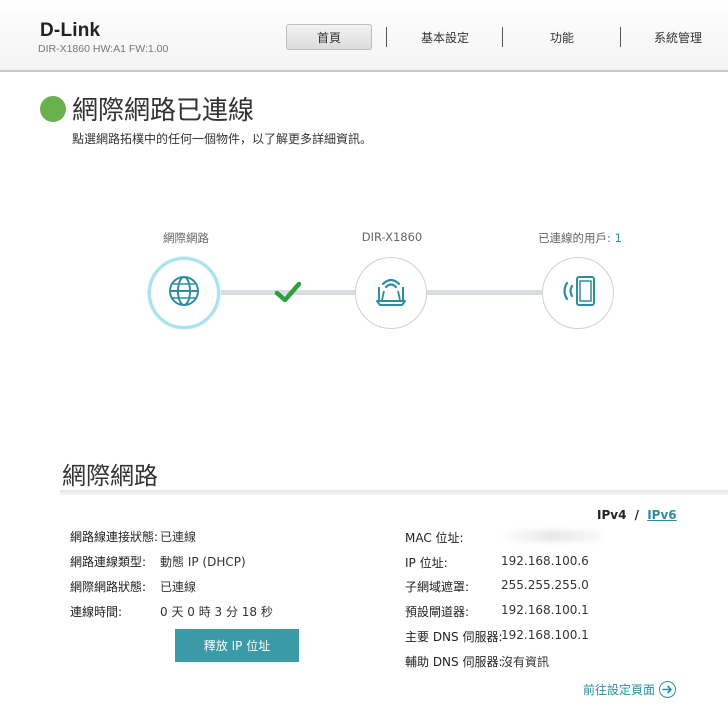 The height and width of the screenshot is (710, 728). What do you see at coordinates (392, 237) in the screenshot?
I see `router-node-label: DIR-X1860` at bounding box center [392, 237].